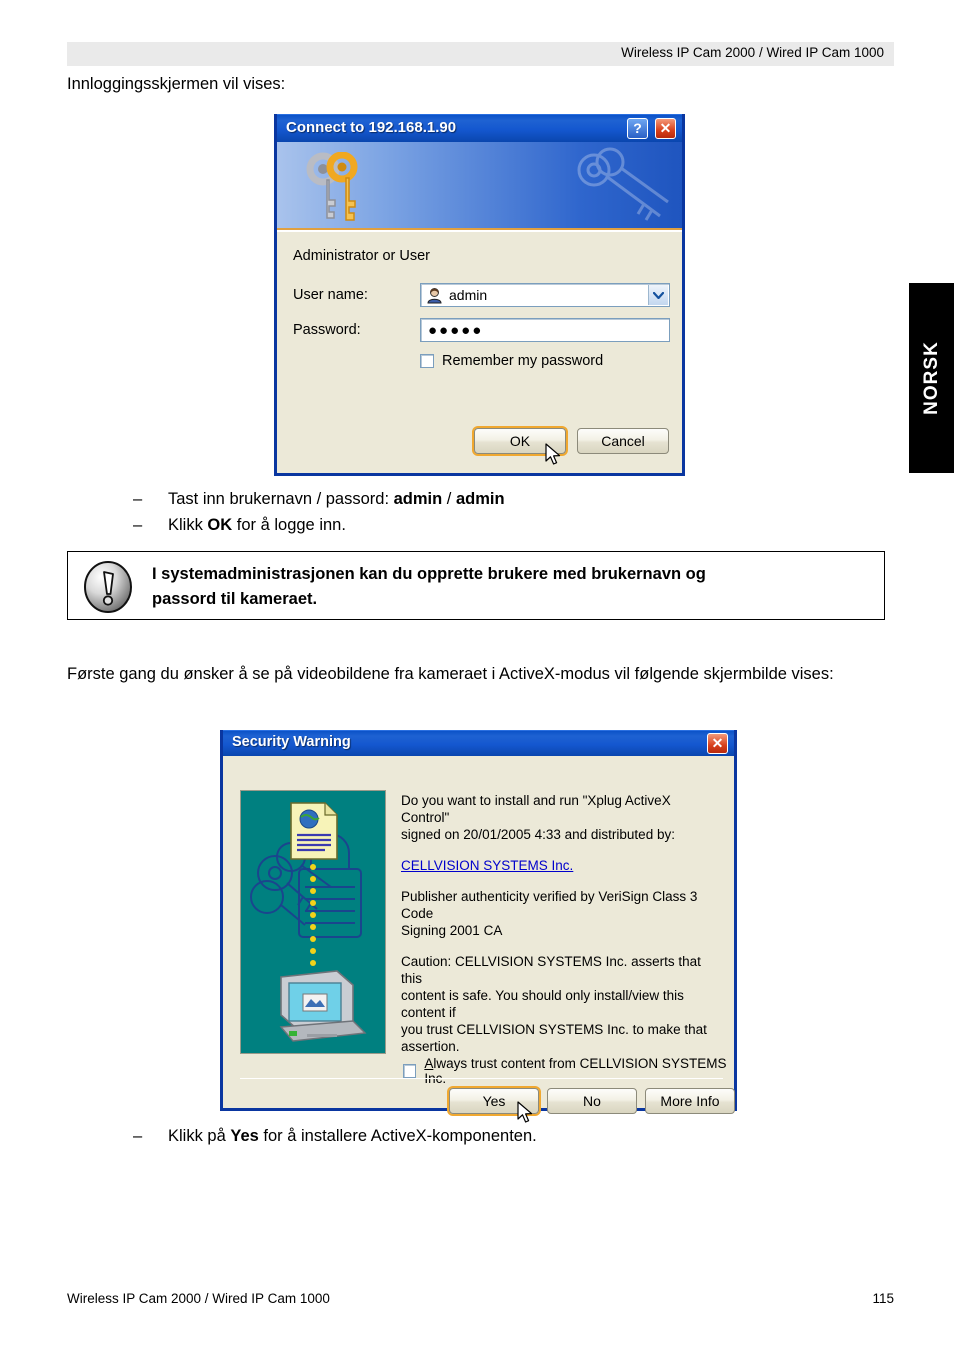 This screenshot has width=954, height=1351. I want to click on security-dialog-titlebar: Security Warning ✕, so click(478, 743).